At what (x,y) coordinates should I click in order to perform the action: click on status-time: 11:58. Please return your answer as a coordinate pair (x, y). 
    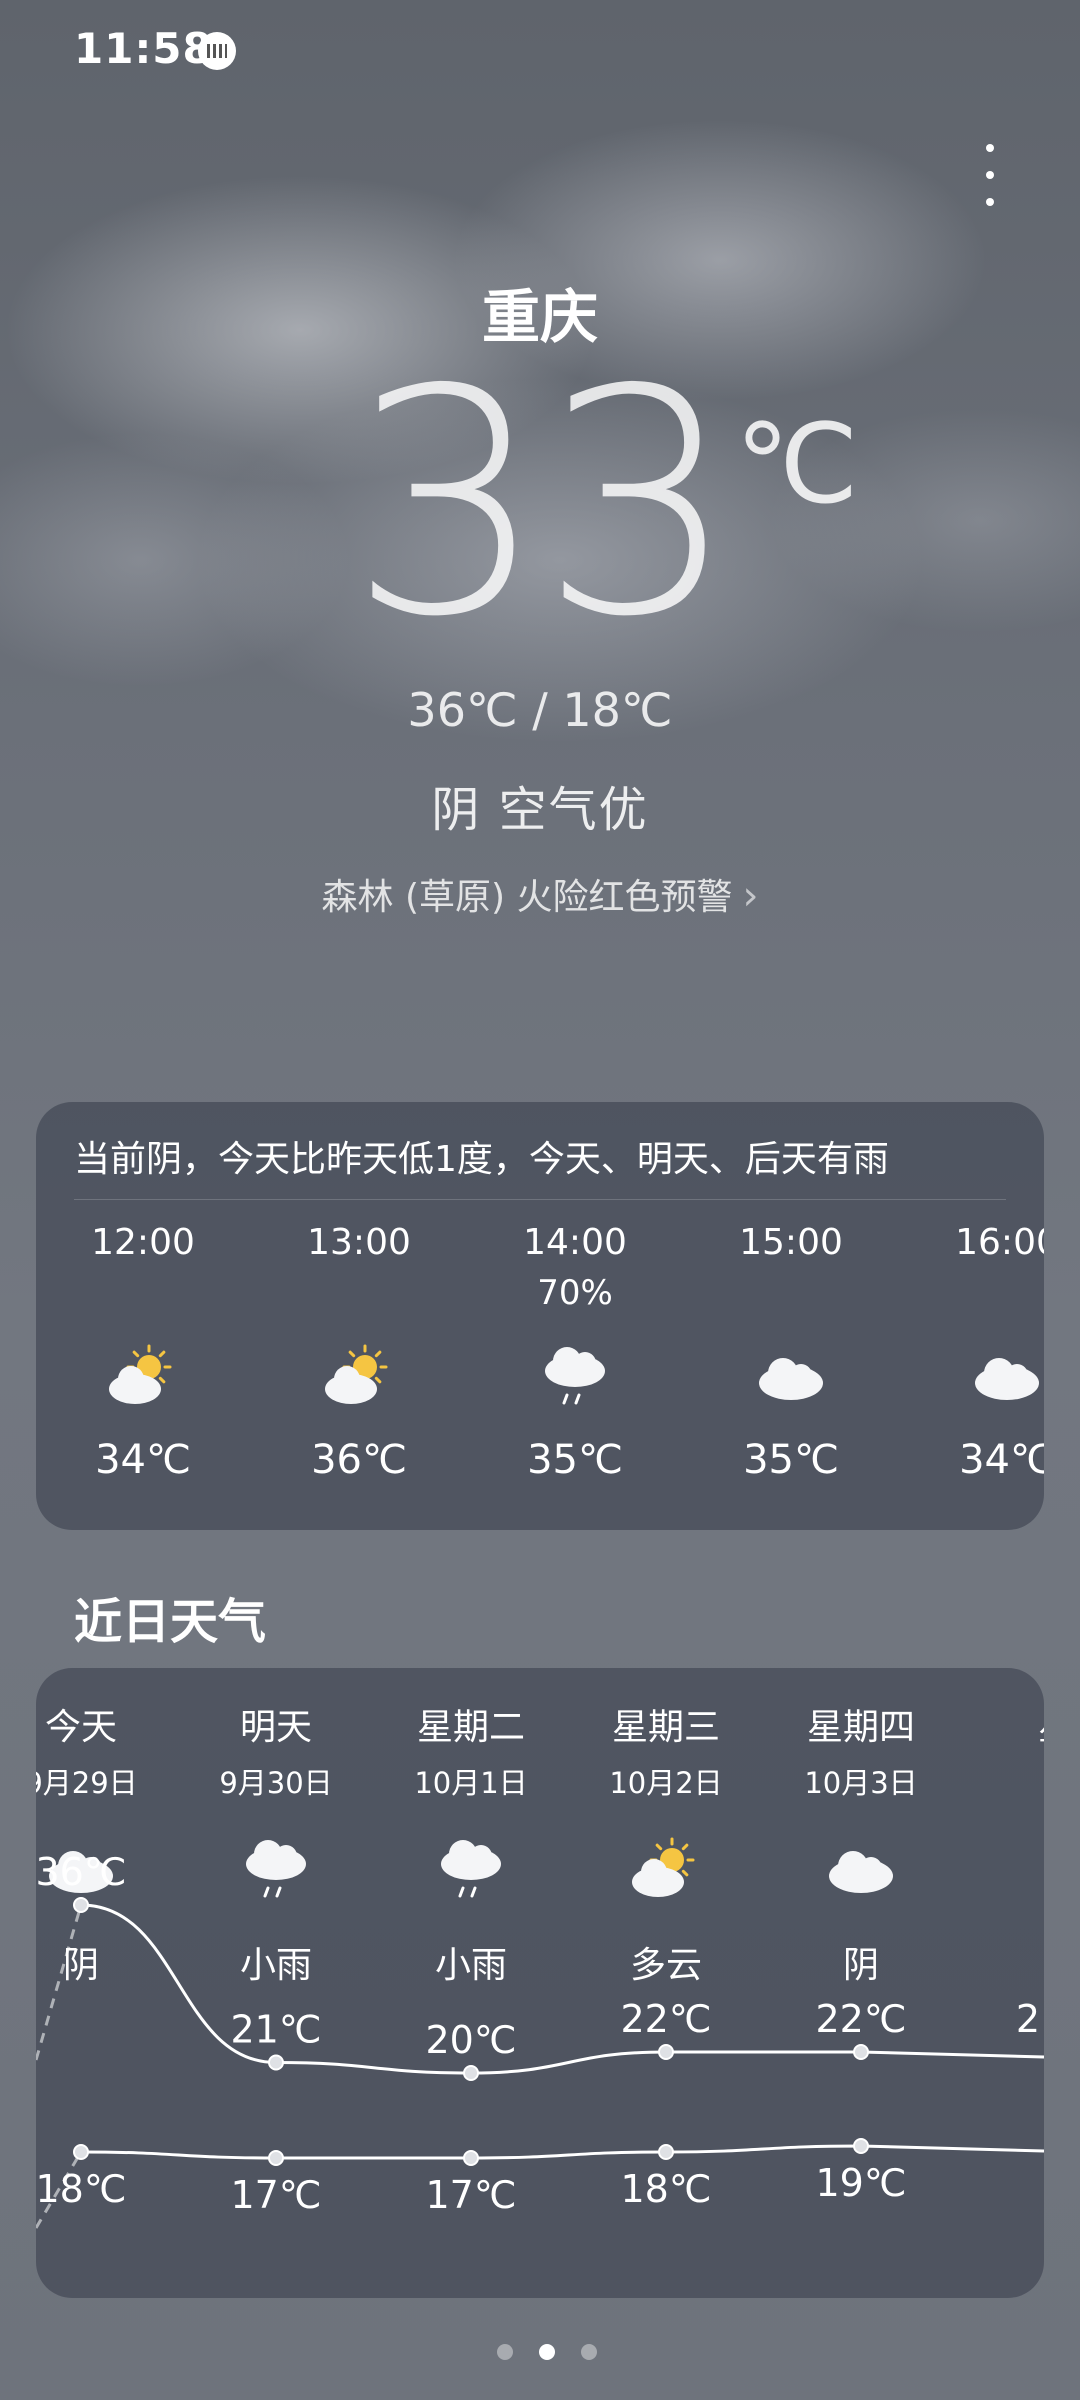
    Looking at the image, I should click on (143, 48).